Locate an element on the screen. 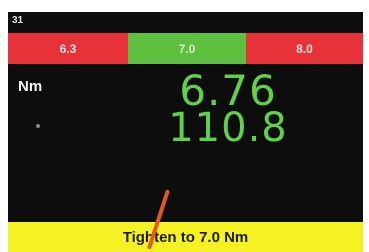  range-high-segment: 8.0 is located at coordinates (304, 48).